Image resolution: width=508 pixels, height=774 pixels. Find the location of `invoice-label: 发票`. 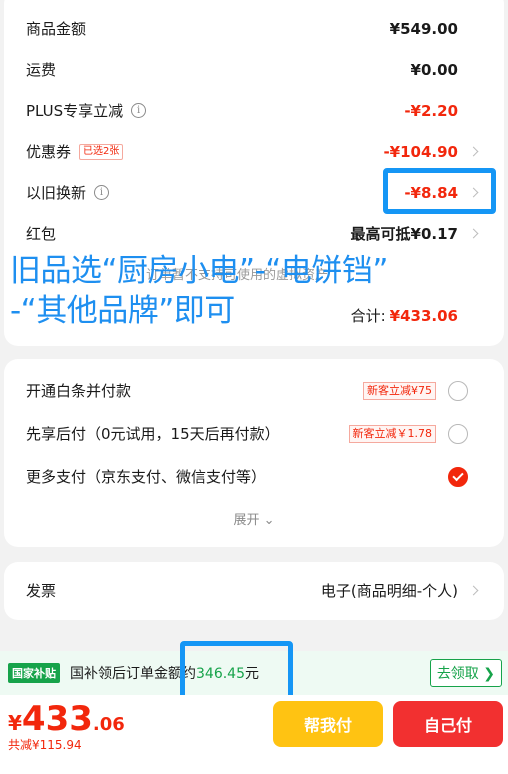

invoice-label: 发票 is located at coordinates (41, 591).